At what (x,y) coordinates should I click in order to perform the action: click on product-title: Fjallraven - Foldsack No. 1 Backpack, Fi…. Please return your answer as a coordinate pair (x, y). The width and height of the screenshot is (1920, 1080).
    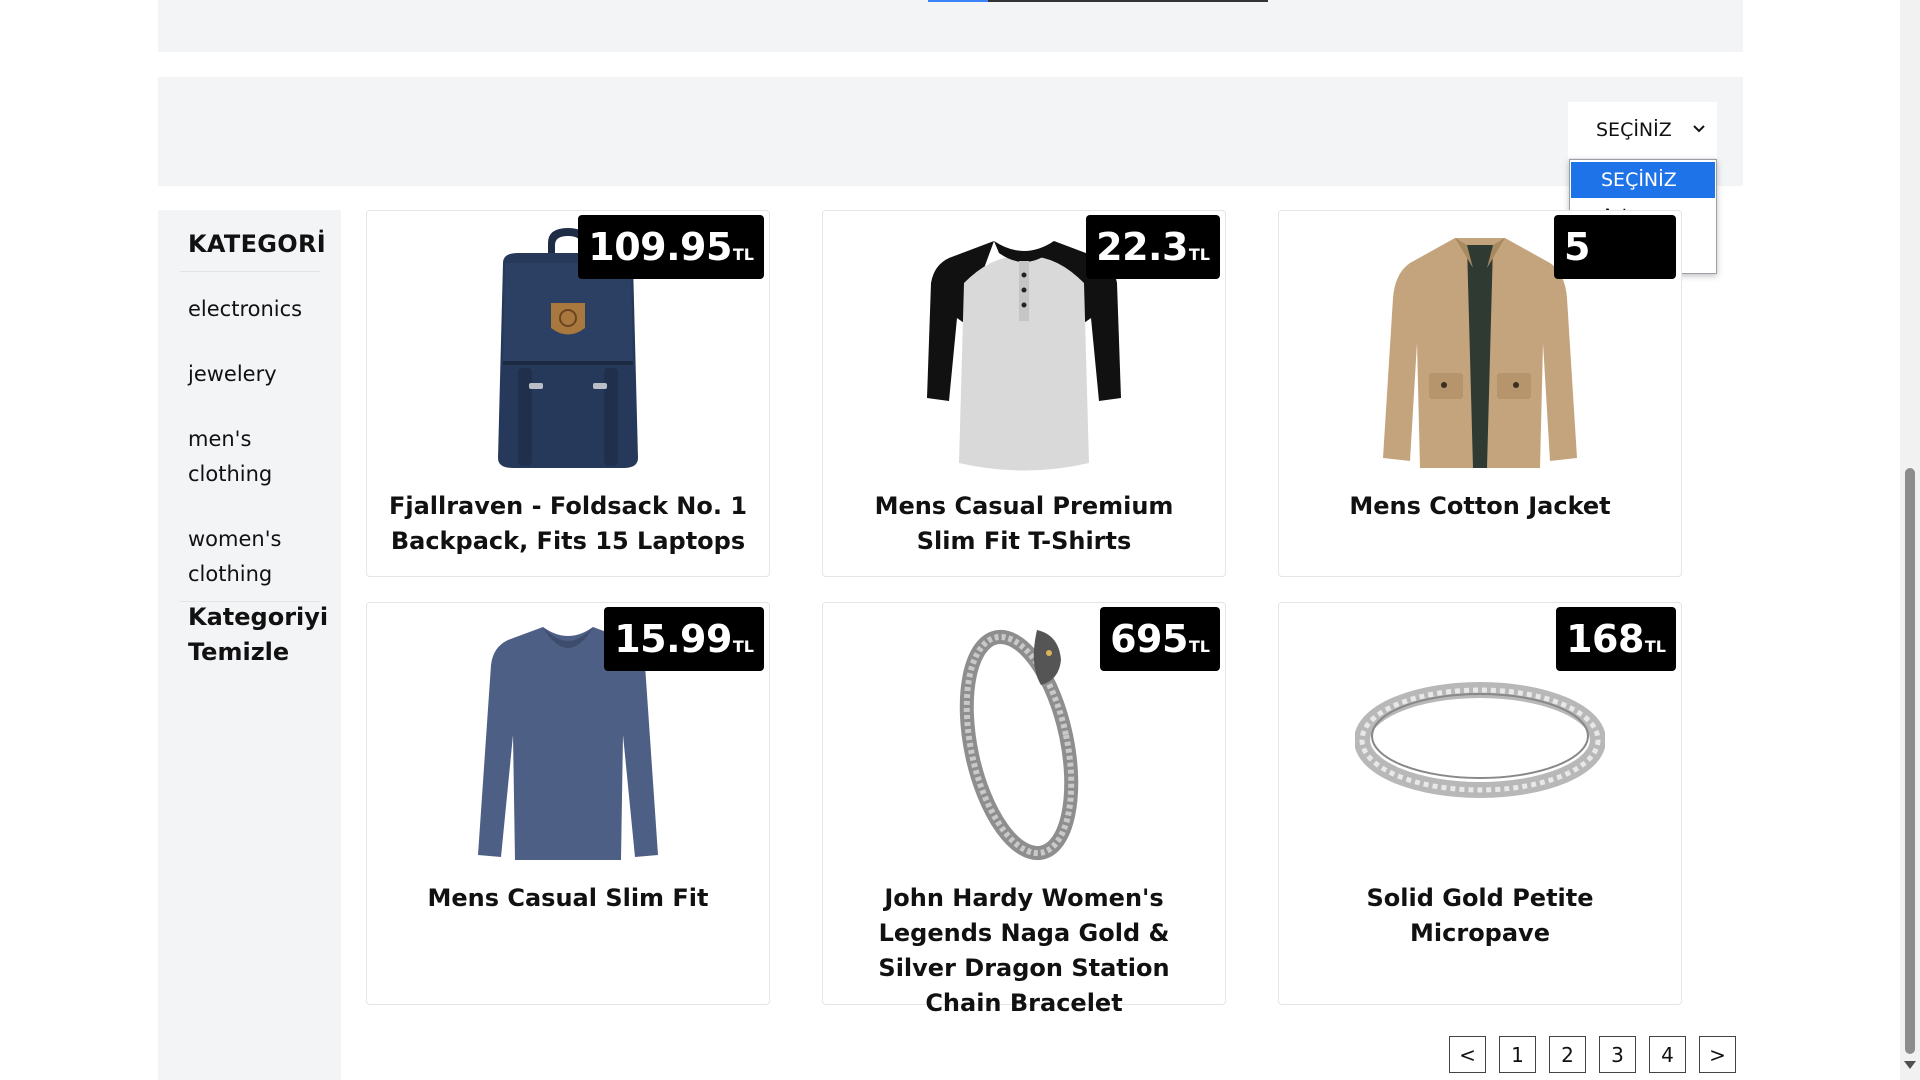
    Looking at the image, I should click on (568, 523).